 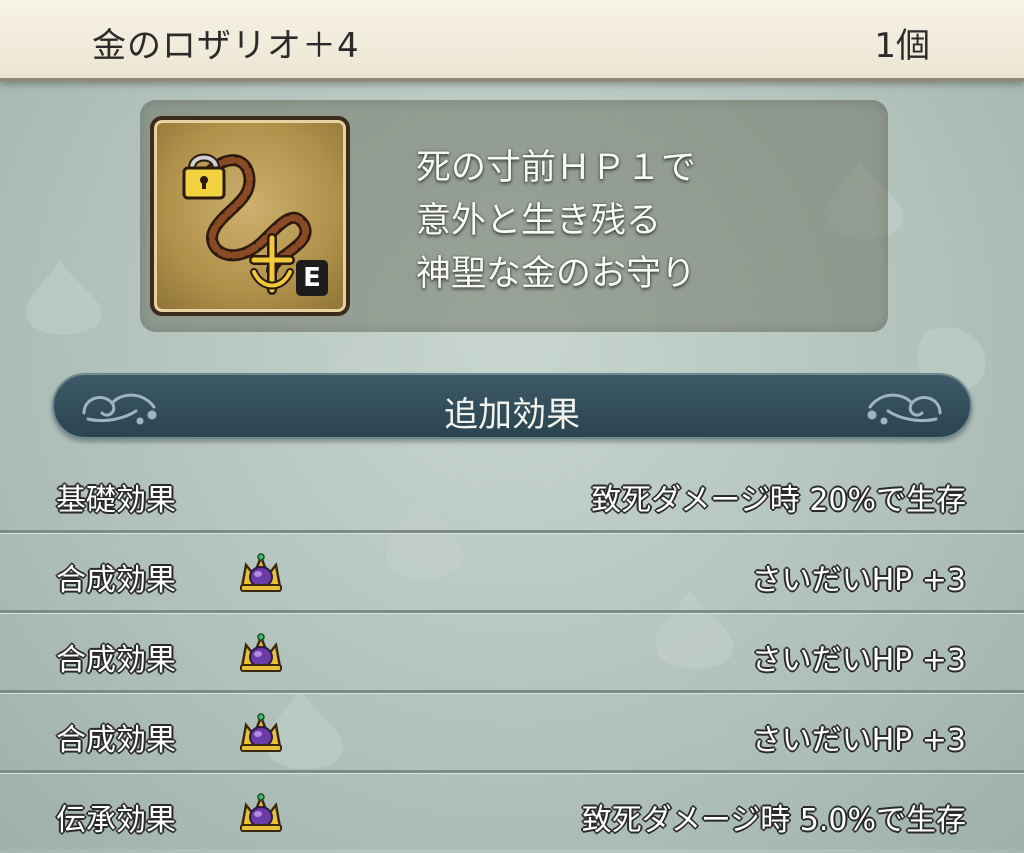 I want to click on item-description: 死の寸前ＨＰ１で 意外と生き残る 神聖な金のお守り, so click(x=556, y=221).